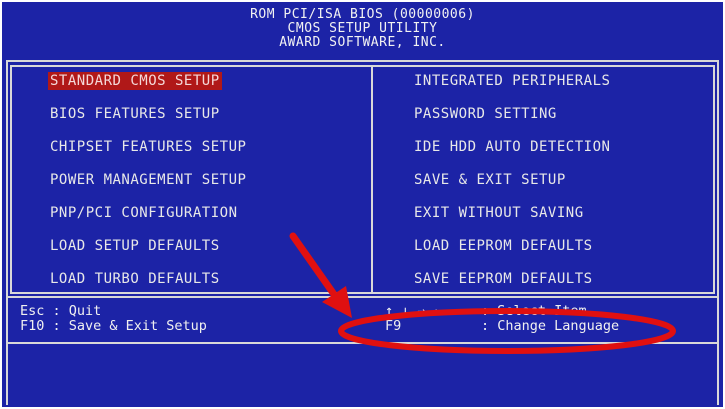  What do you see at coordinates (362, 297) in the screenshot?
I see `frame-help-top` at bounding box center [362, 297].